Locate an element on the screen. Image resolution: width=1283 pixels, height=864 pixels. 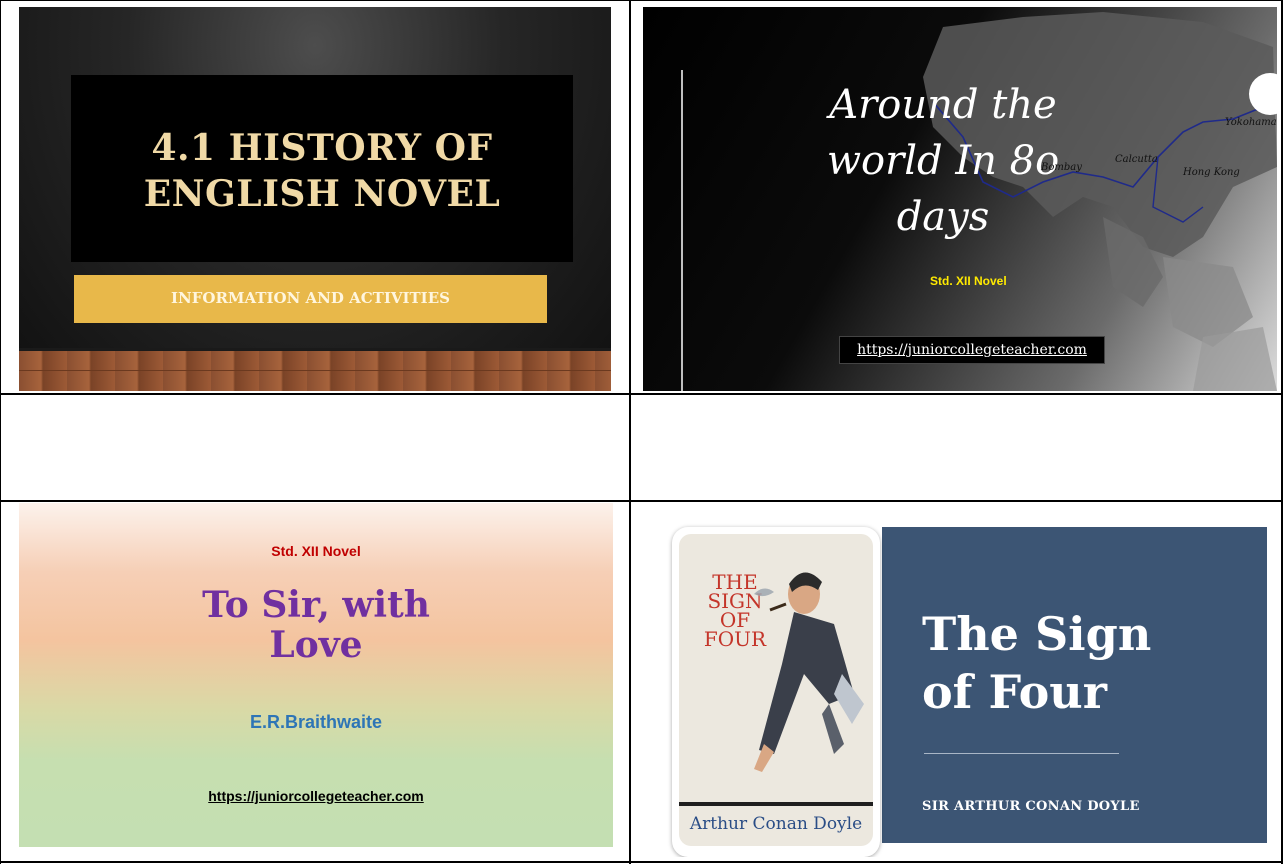
table-border-top is located at coordinates (641, 0).